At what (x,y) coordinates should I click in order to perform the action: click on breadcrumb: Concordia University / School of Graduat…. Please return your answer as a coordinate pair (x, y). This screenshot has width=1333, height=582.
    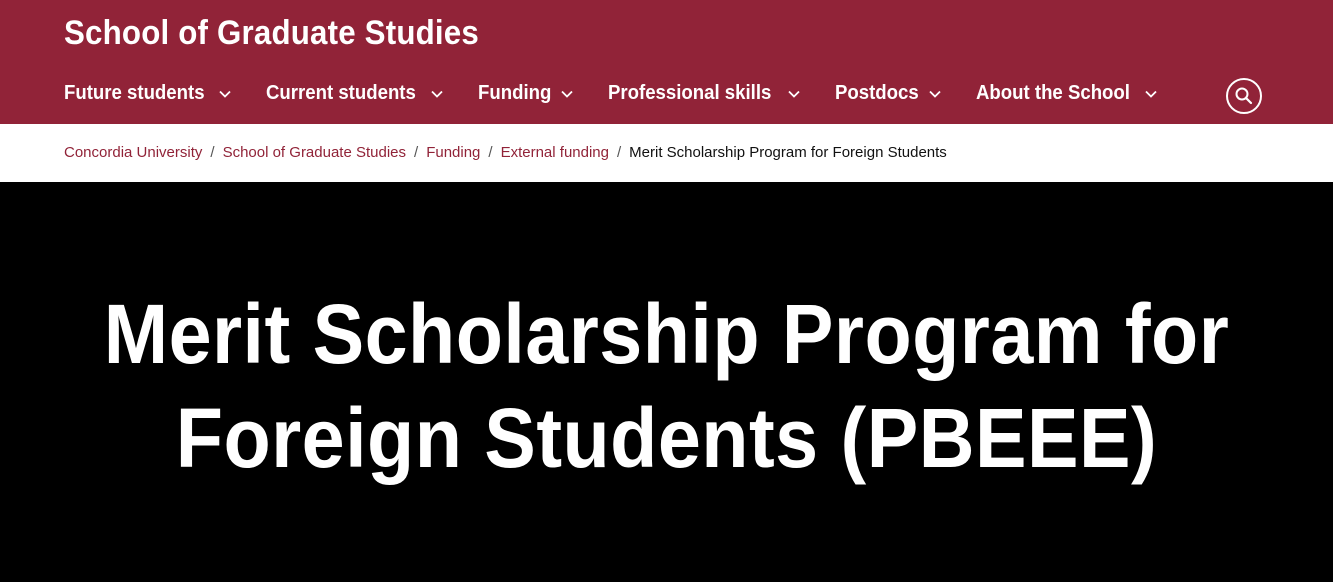
    Looking at the image, I should click on (505, 152).